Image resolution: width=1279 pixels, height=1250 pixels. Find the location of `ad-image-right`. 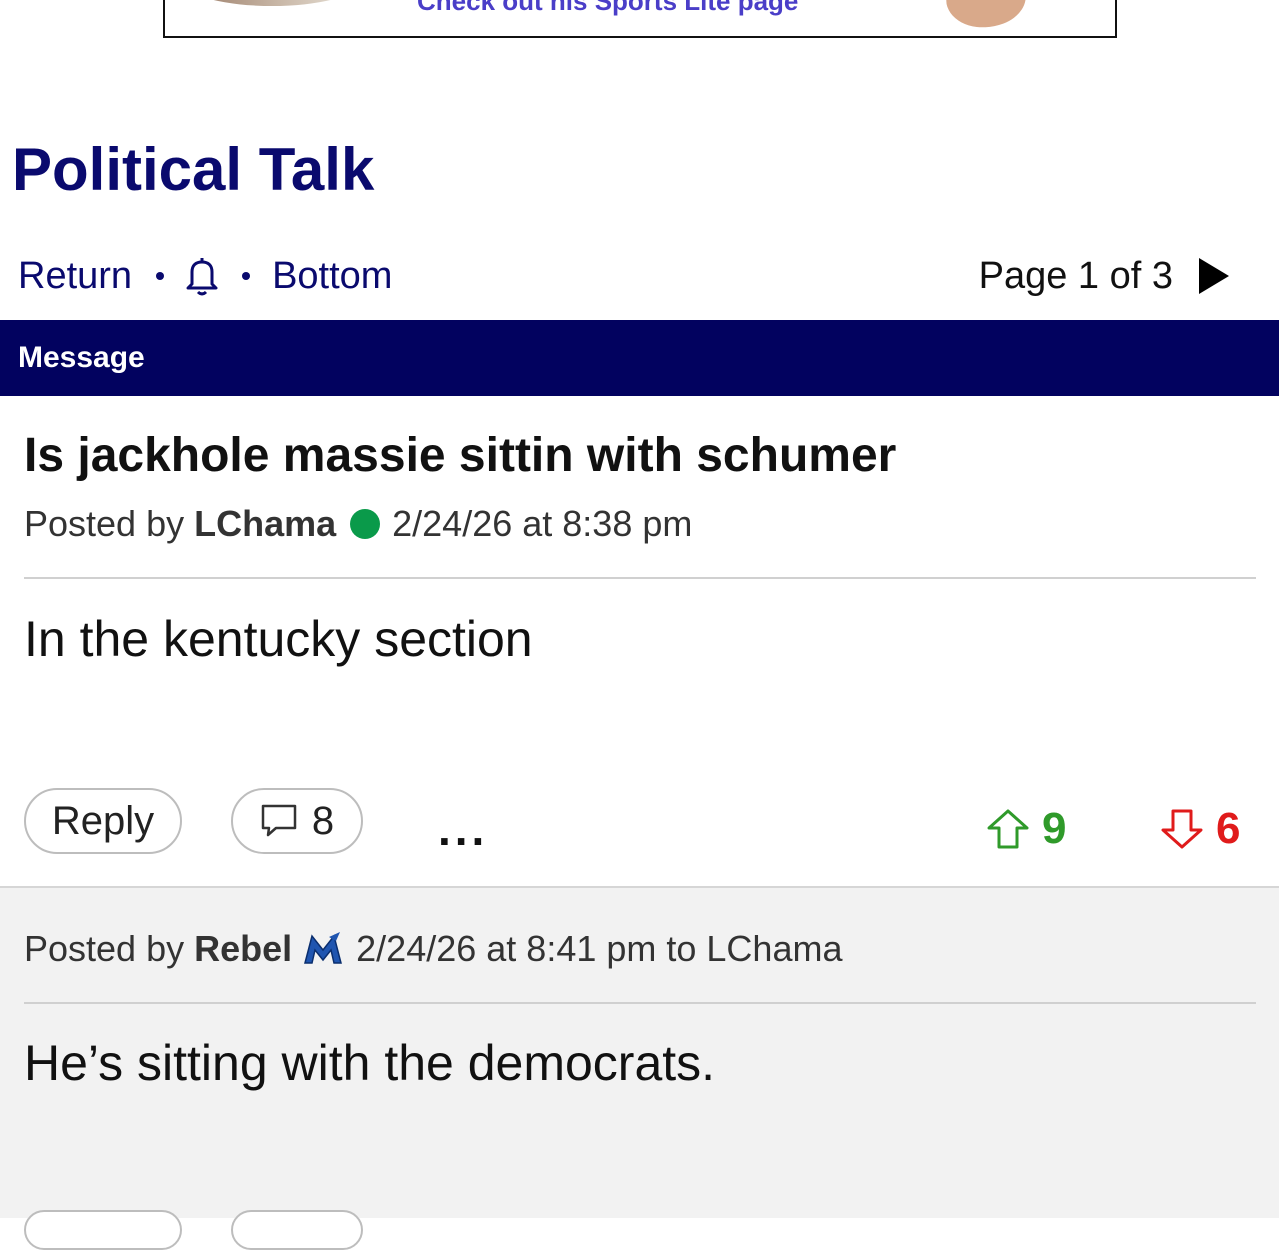

ad-image-right is located at coordinates (986, 18).